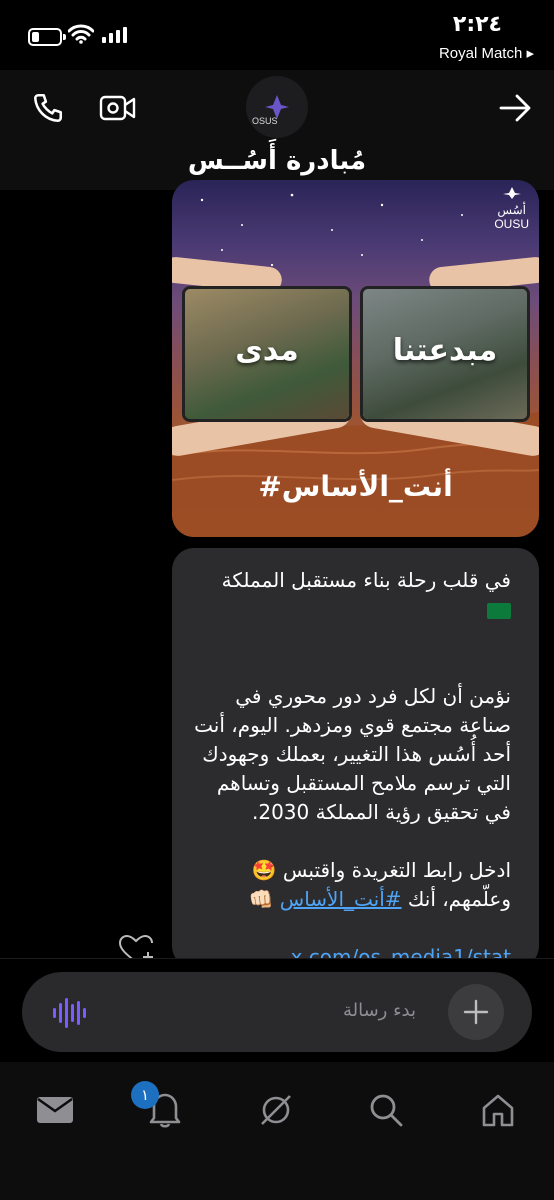 Image resolution: width=554 pixels, height=1200 pixels. I want to click on wifi-icon, so click(81, 34).